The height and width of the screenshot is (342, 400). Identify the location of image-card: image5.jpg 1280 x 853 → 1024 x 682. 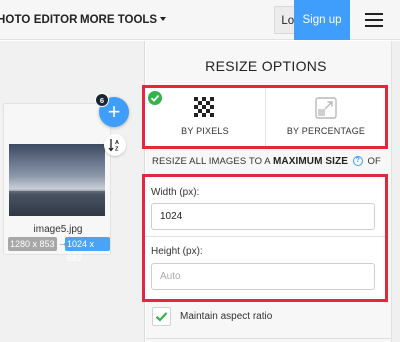
(57, 183).